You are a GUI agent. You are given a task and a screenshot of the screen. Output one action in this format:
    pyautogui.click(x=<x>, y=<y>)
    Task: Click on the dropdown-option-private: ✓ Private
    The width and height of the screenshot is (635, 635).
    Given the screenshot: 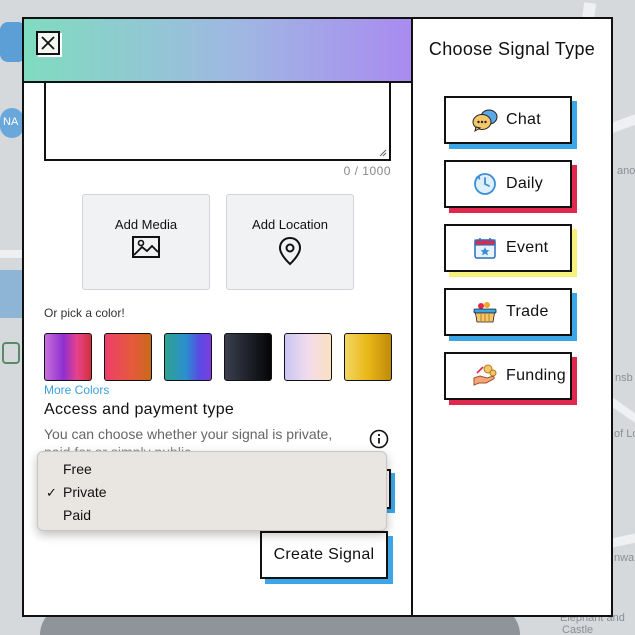 What is the action you would take?
    pyautogui.click(x=212, y=492)
    